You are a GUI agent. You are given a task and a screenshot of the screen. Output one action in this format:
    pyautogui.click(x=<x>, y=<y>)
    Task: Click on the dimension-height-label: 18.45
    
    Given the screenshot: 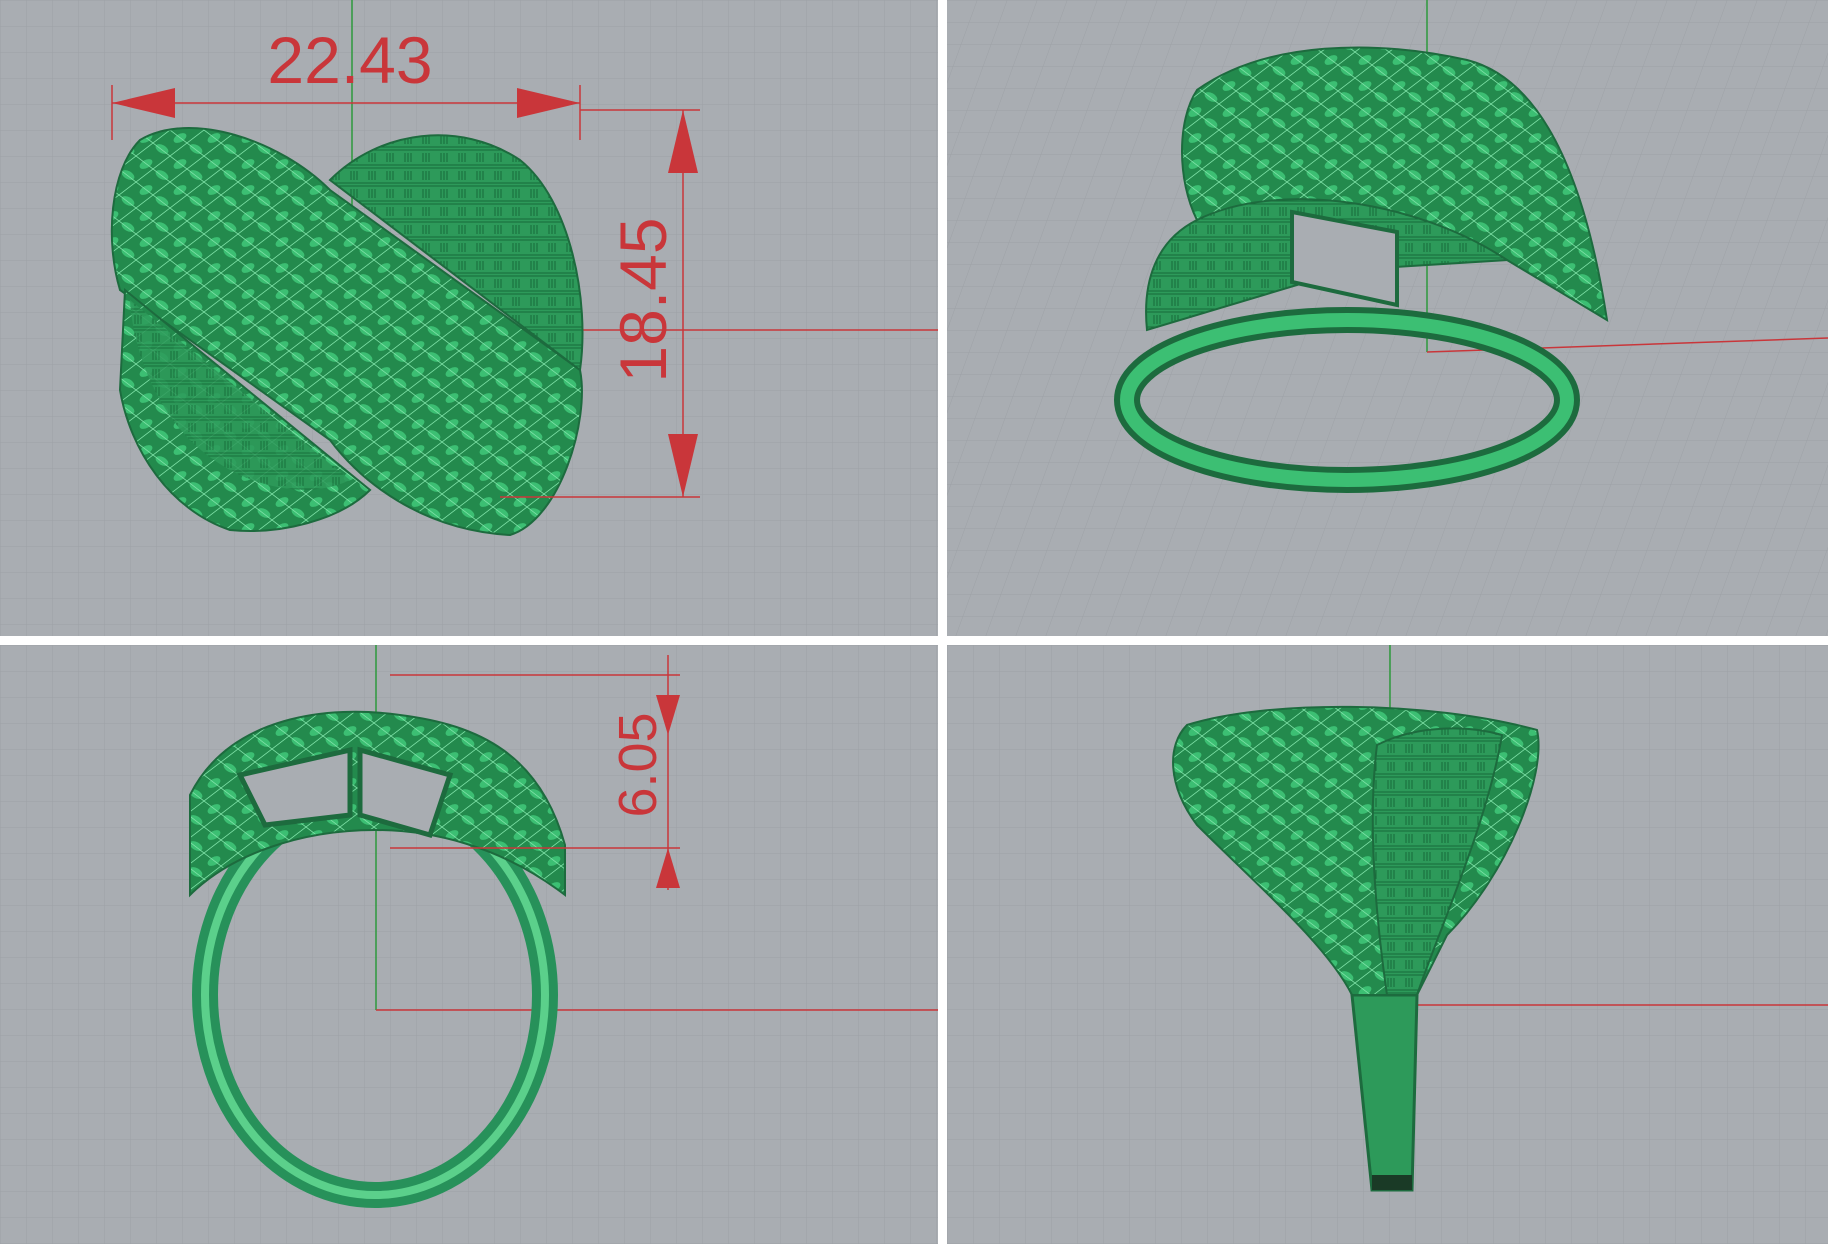 What is the action you would take?
    pyautogui.click(x=643, y=299)
    